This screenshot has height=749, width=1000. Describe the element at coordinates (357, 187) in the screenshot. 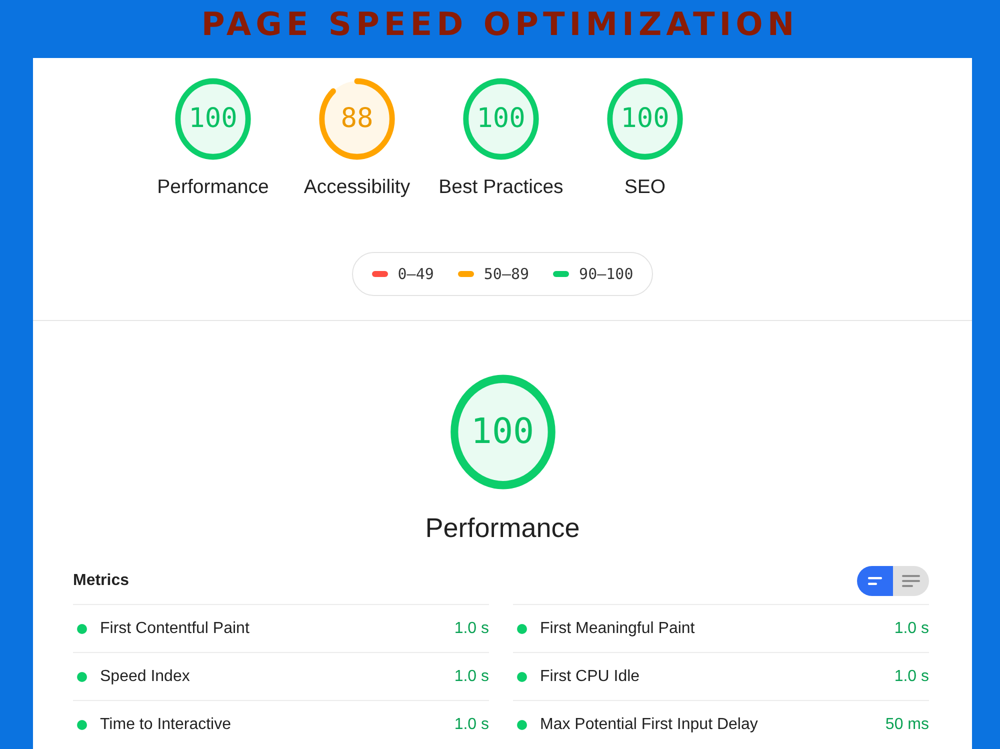

I see `category-label: Accessibility` at that location.